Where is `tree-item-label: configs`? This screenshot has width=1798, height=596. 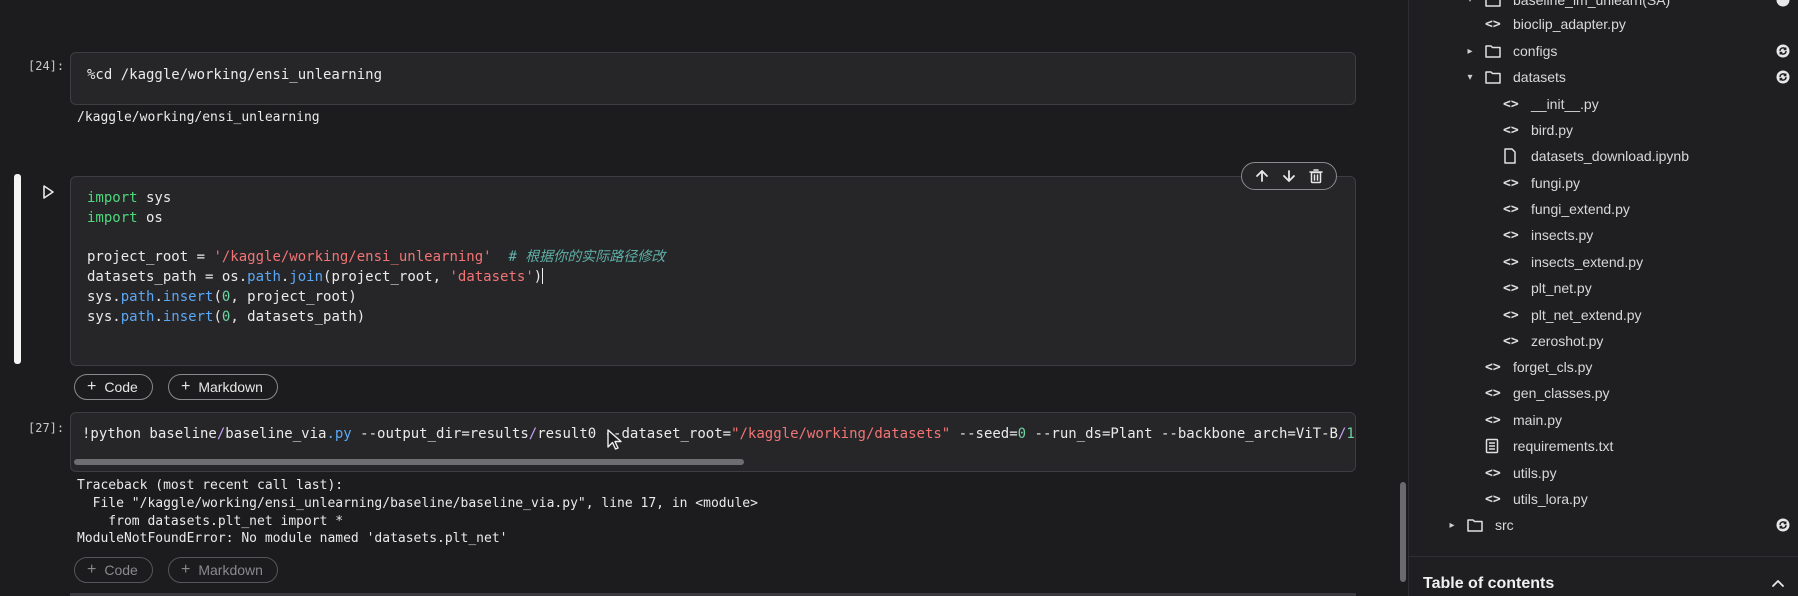 tree-item-label: configs is located at coordinates (1535, 51).